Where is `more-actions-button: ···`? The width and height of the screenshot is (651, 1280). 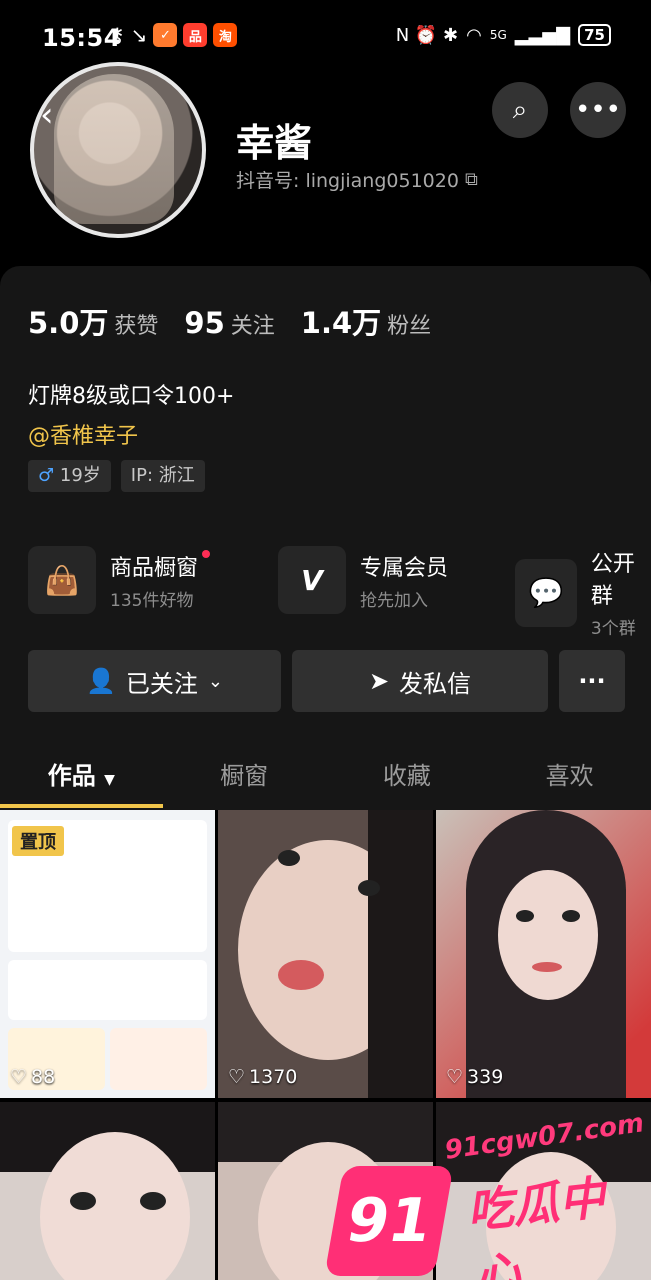 more-actions-button: ··· is located at coordinates (592, 681).